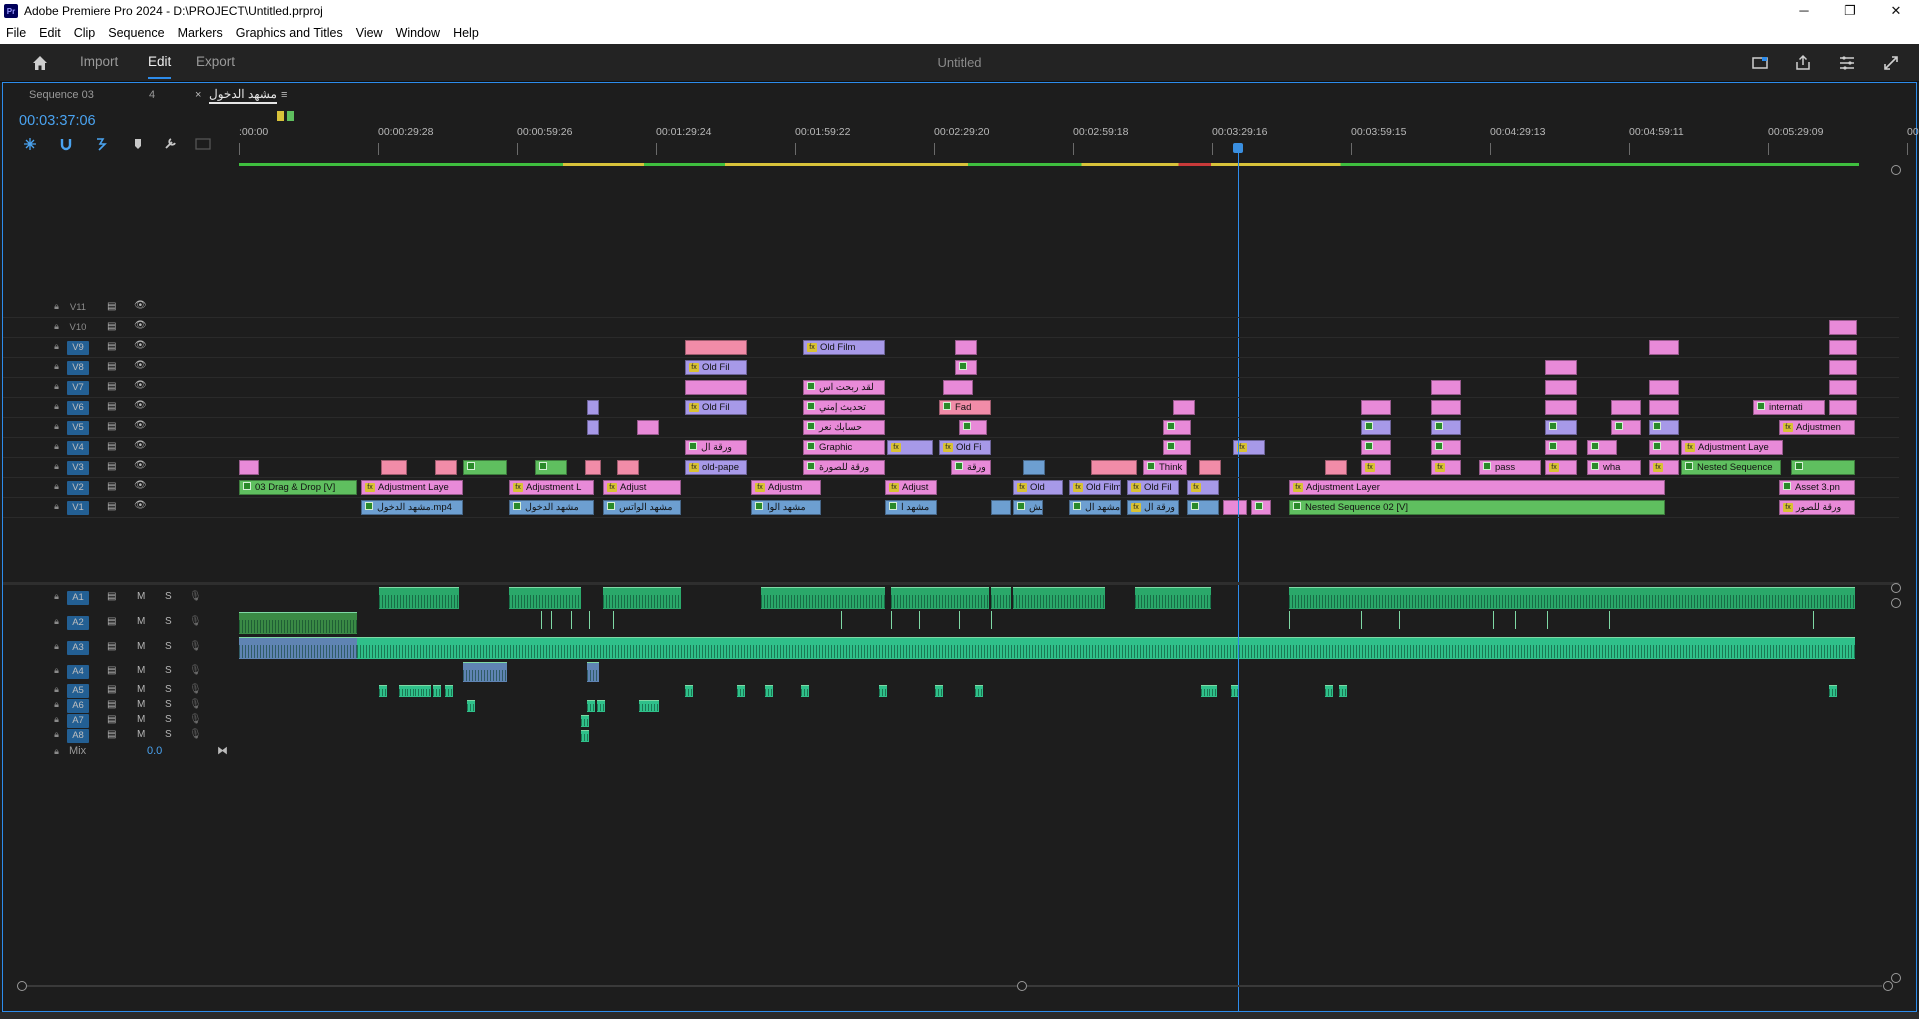 Image resolution: width=1919 pixels, height=1019 pixels. I want to click on timeline-clip: Asset 3.pn, so click(1817, 487).